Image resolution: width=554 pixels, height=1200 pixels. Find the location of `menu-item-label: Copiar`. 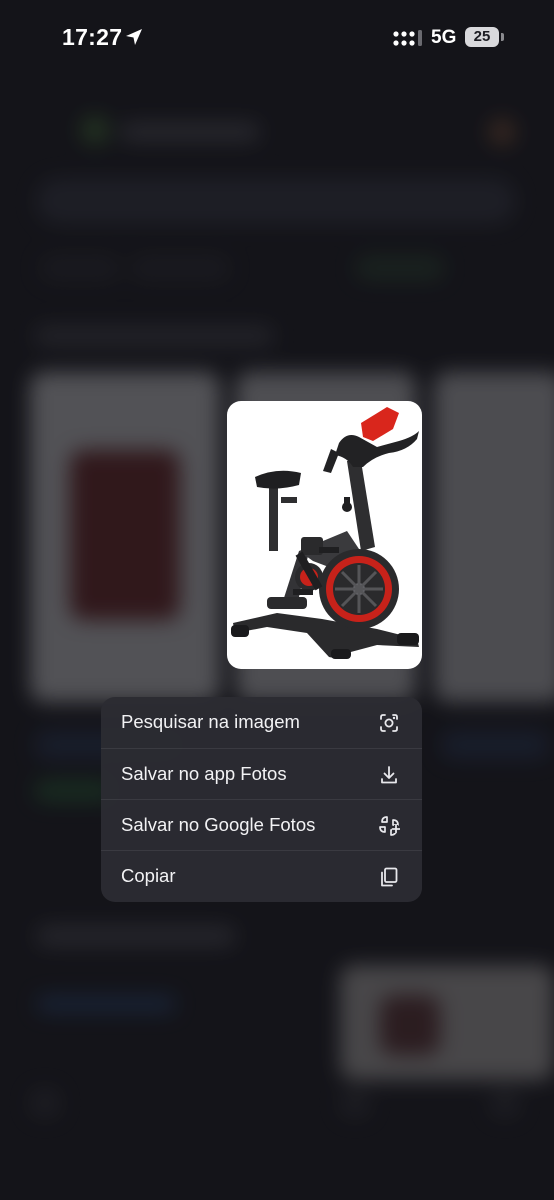

menu-item-label: Copiar is located at coordinates (148, 875).